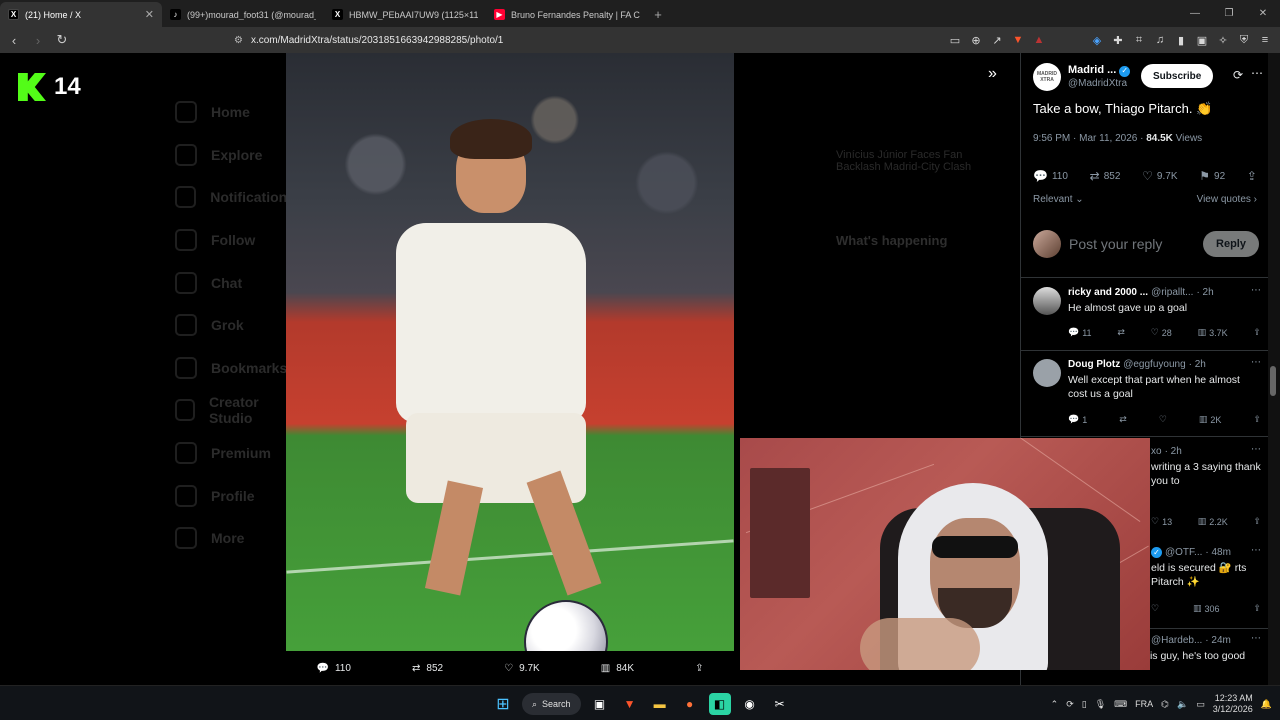 The image size is (1280, 720). What do you see at coordinates (1195, 13) in the screenshot?
I see `minimize-icon: —` at bounding box center [1195, 13].